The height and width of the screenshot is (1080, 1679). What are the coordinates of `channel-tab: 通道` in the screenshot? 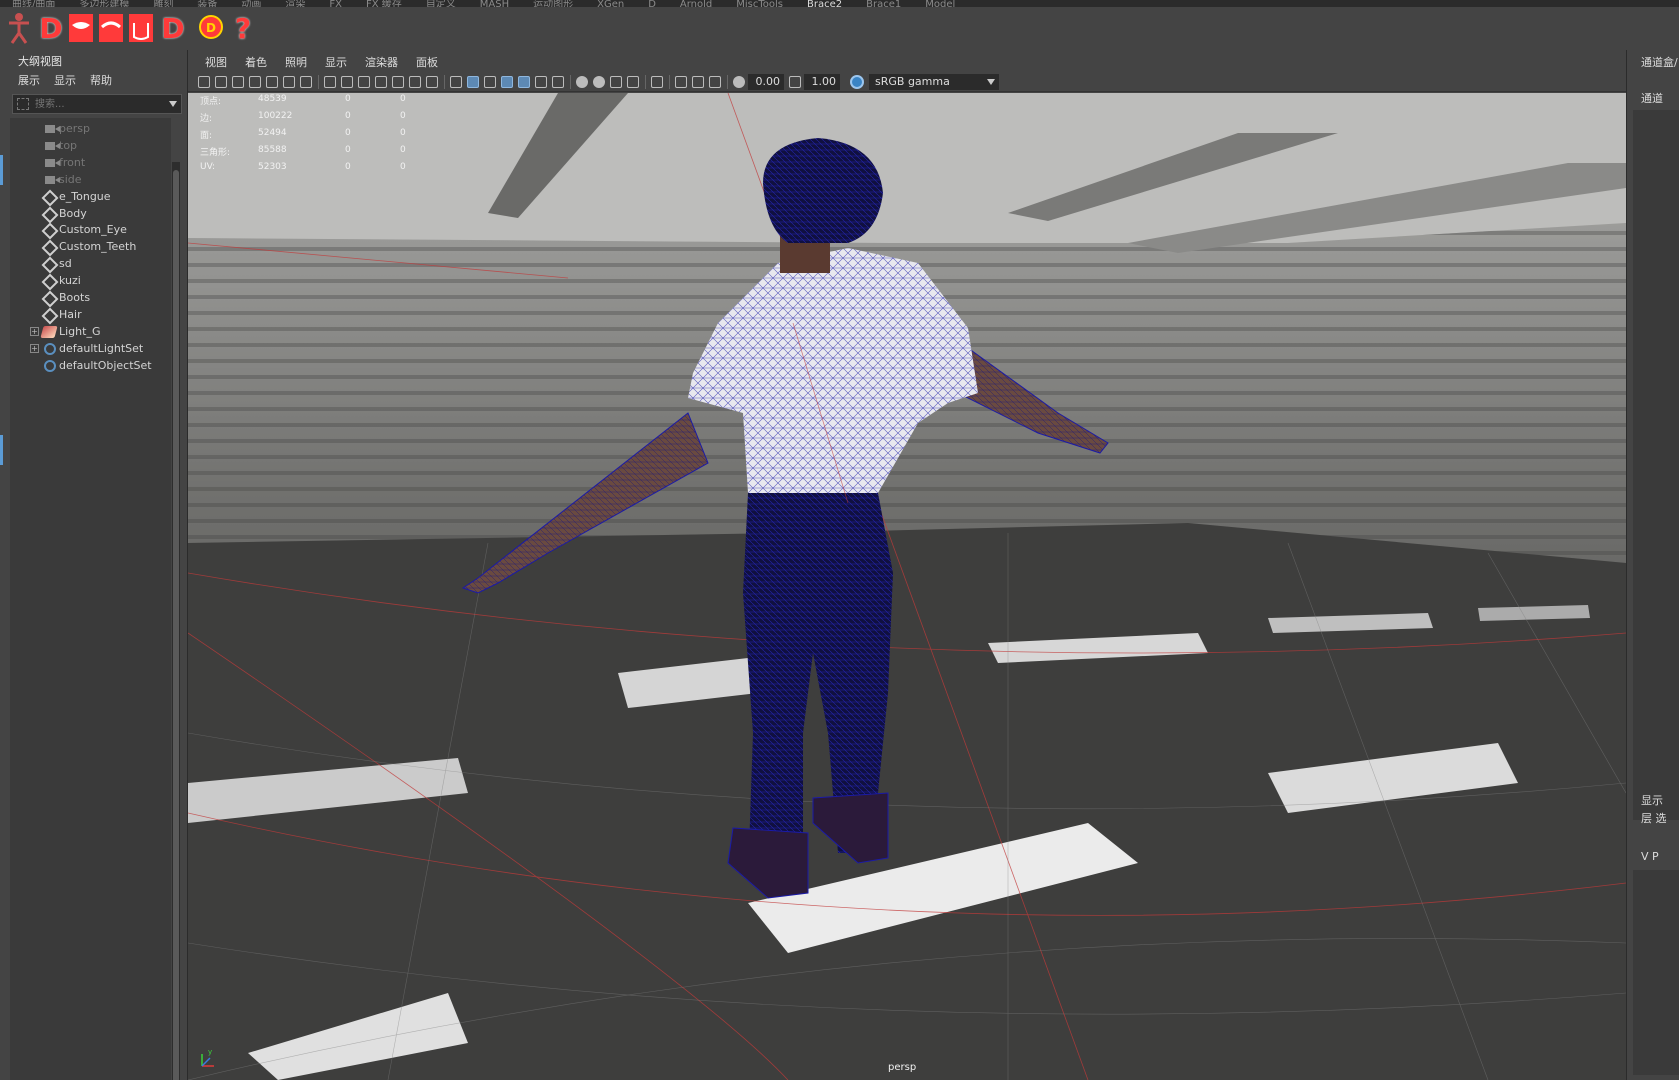 It's located at (1652, 98).